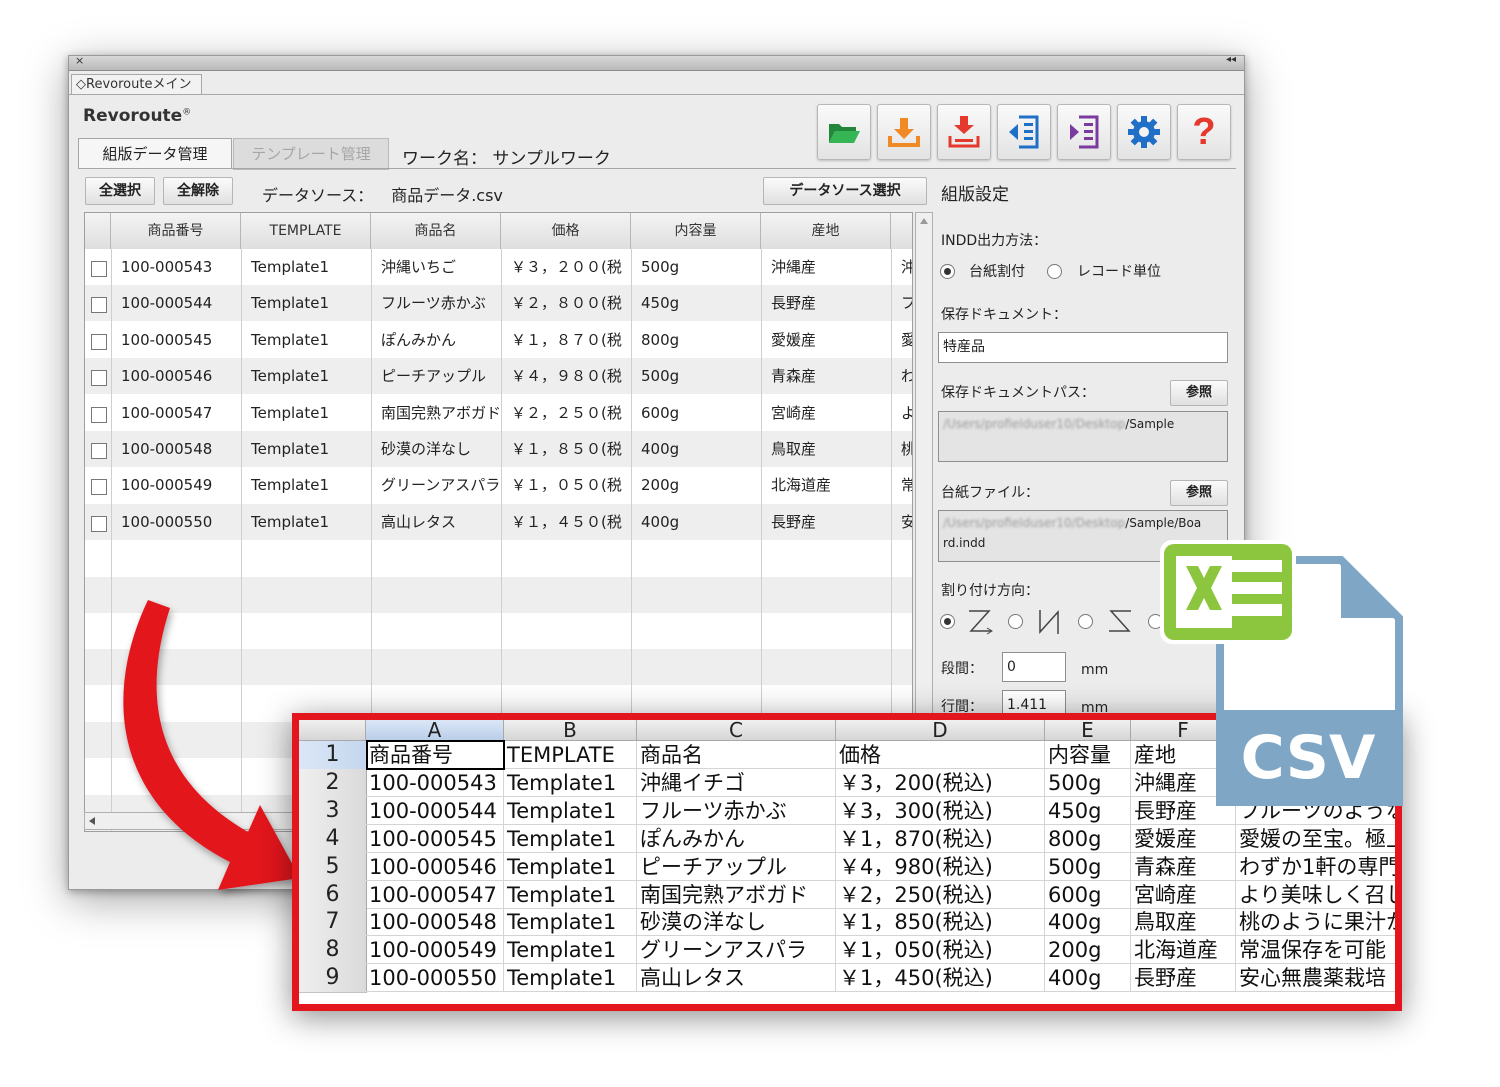 The width and height of the screenshot is (1500, 1087). I want to click on sheet-cell: 商品番号, so click(435, 755).